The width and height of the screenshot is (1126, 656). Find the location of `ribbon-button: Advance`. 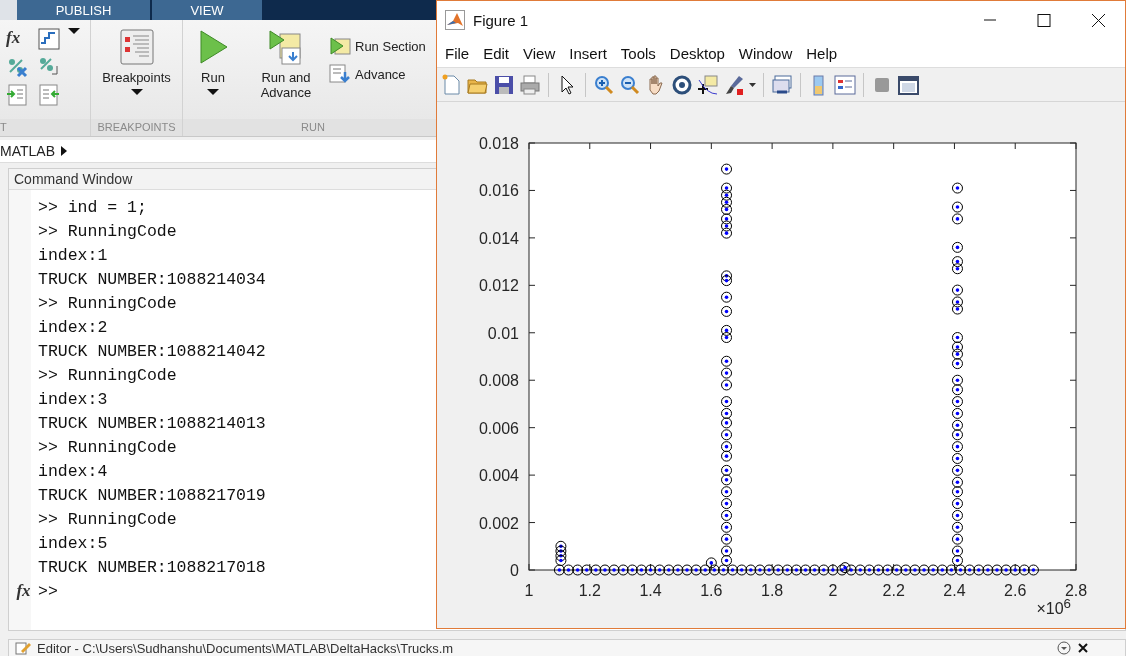

ribbon-button: Advance is located at coordinates (377, 74).